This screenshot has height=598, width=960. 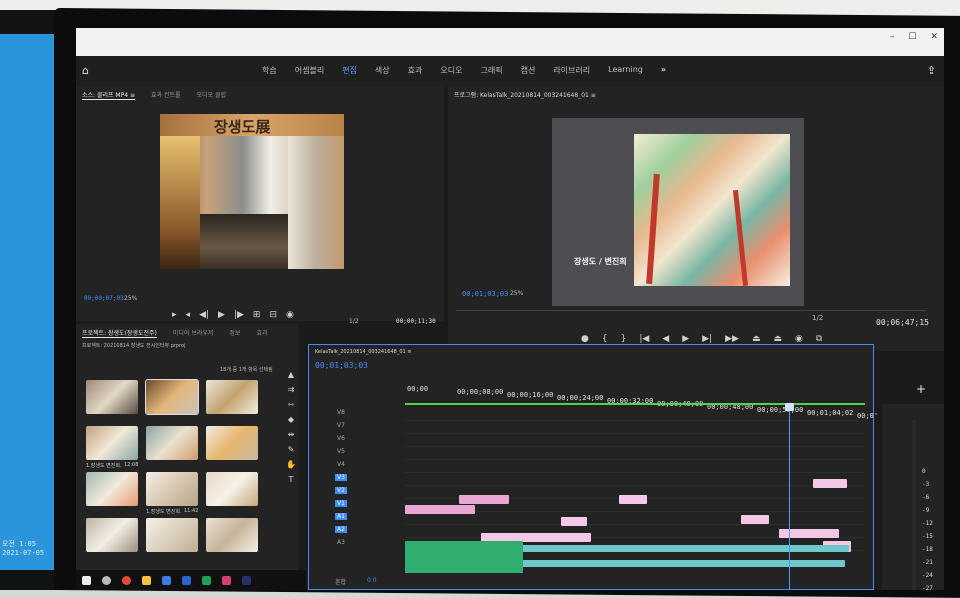 I want to click on workspace-tab: Learning, so click(x=625, y=70).